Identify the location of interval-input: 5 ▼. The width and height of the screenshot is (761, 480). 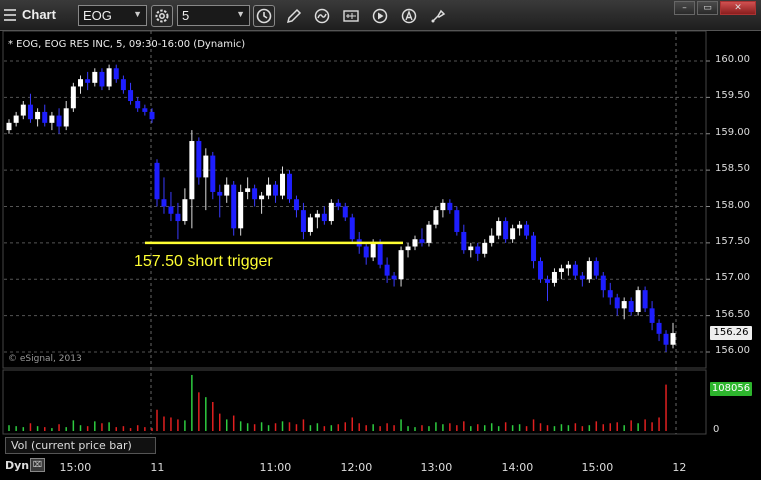
(213, 15).